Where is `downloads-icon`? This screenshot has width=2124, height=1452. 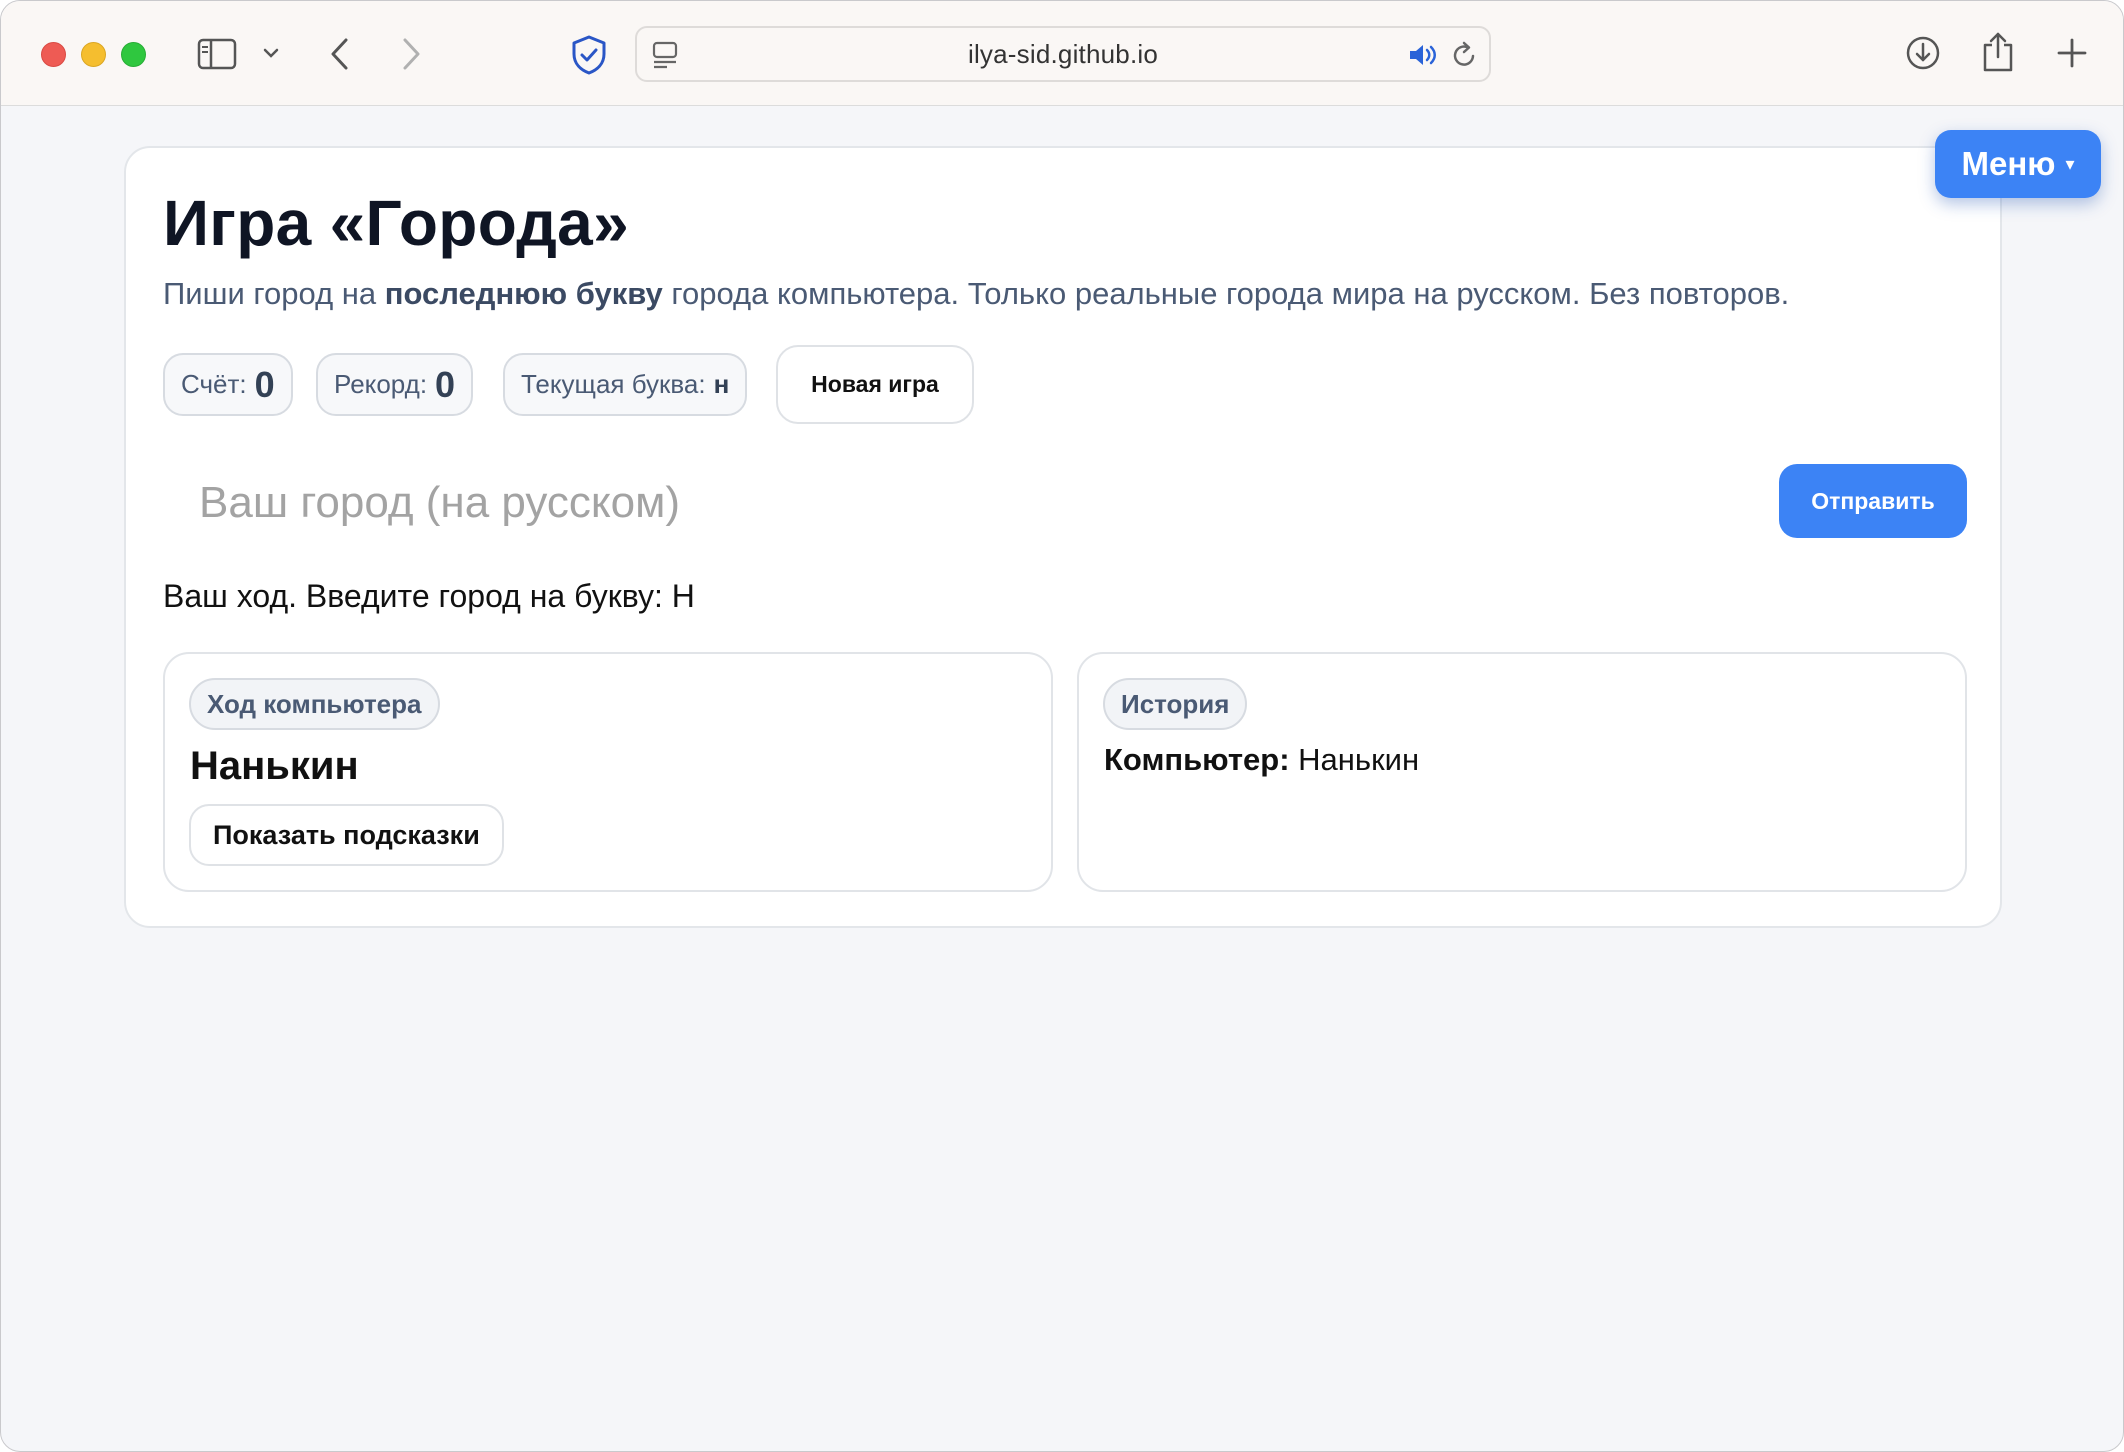 downloads-icon is located at coordinates (1923, 53).